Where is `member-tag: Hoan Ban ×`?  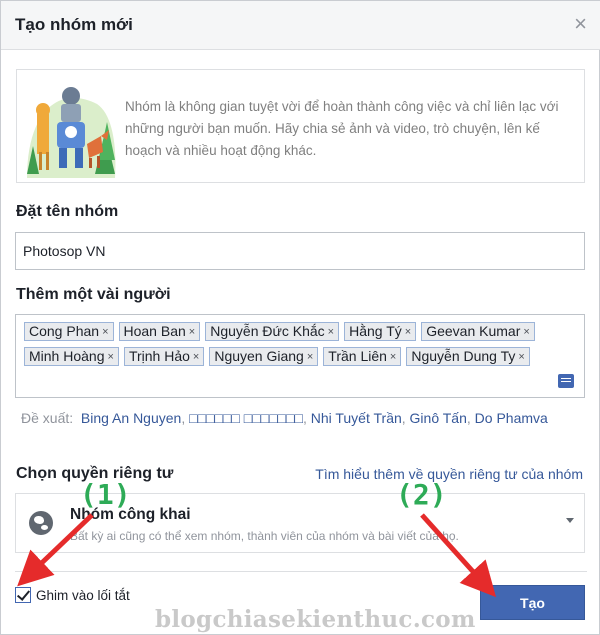
member-tag: Hoan Ban × is located at coordinates (159, 331).